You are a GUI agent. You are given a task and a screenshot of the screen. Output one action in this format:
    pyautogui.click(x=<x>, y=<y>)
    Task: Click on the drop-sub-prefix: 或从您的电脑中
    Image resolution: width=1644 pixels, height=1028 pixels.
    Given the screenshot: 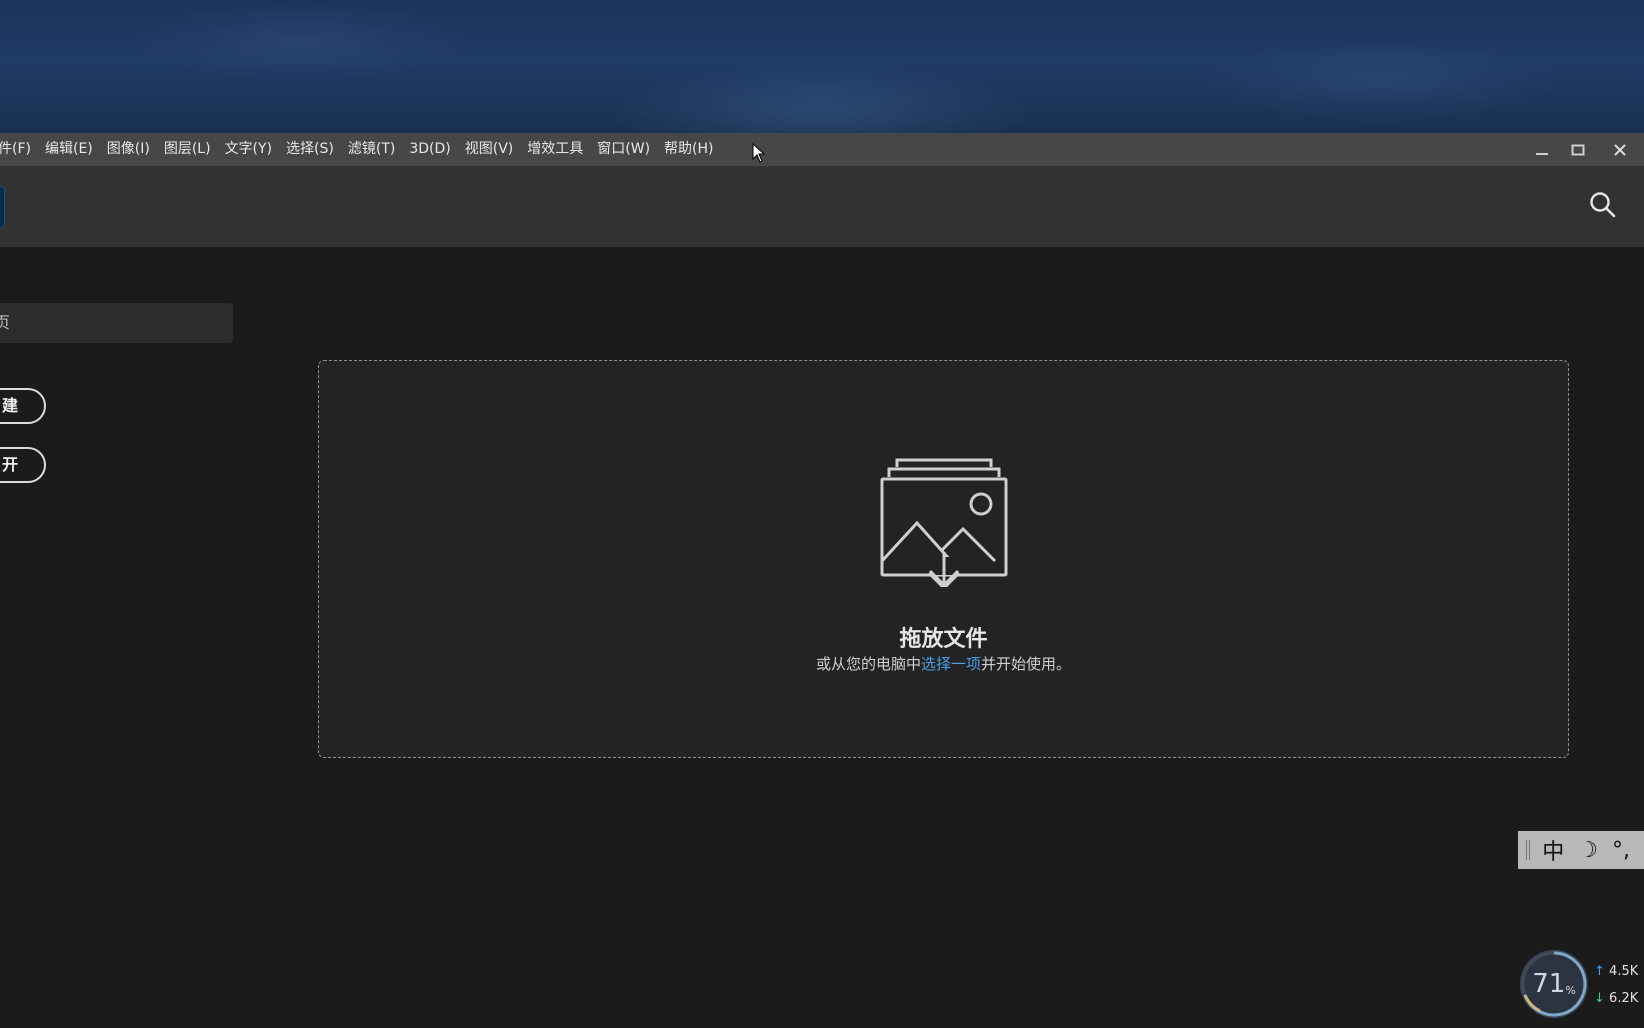 What is the action you would take?
    pyautogui.click(x=868, y=664)
    